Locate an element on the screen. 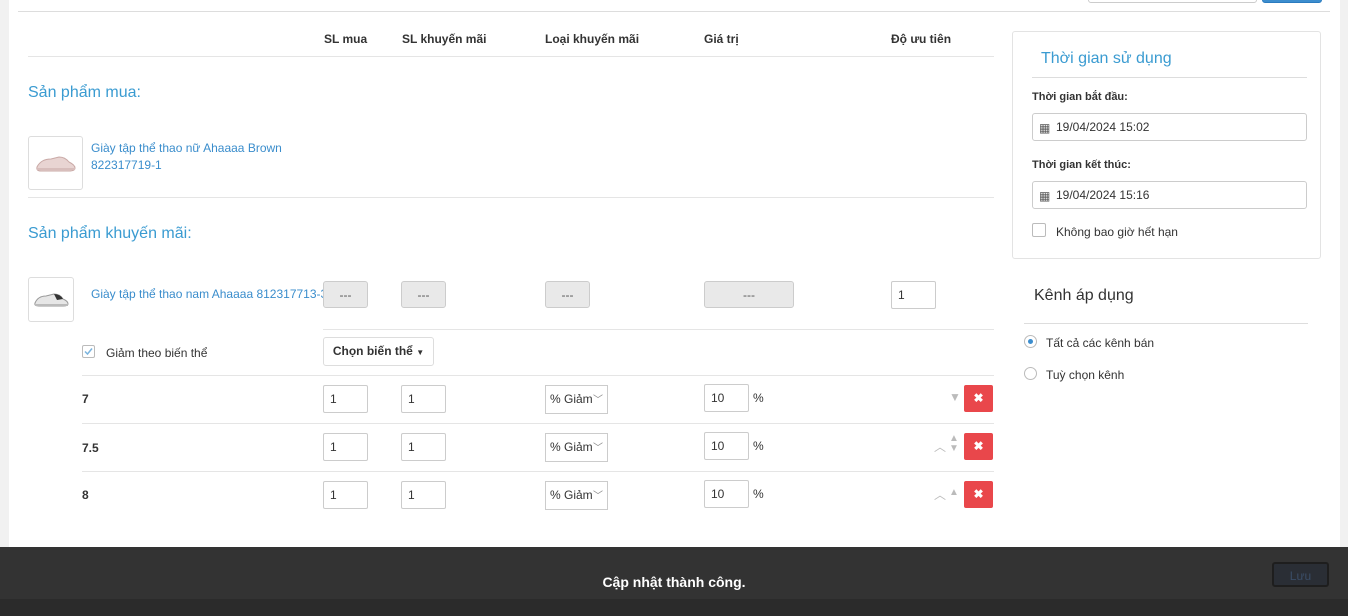 This screenshot has height=616, width=1348. top-action-button is located at coordinates (1292, 1).